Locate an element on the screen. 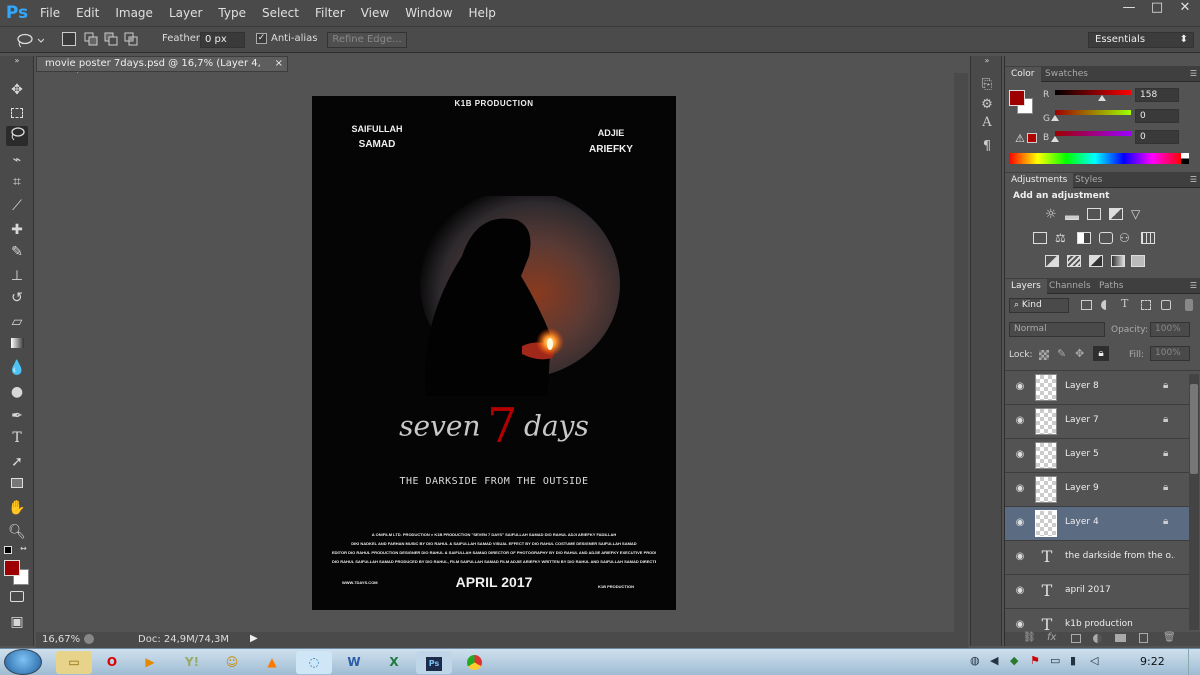  path-selection-tool-icon: ➚ is located at coordinates (17, 462).